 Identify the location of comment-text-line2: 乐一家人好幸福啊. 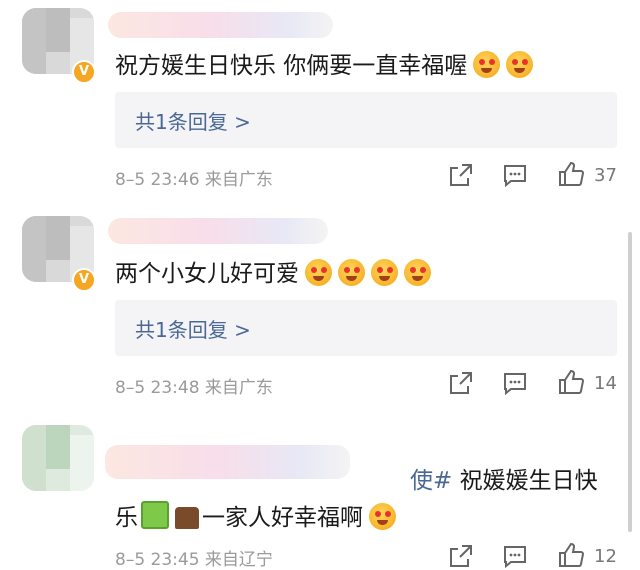
(255, 517).